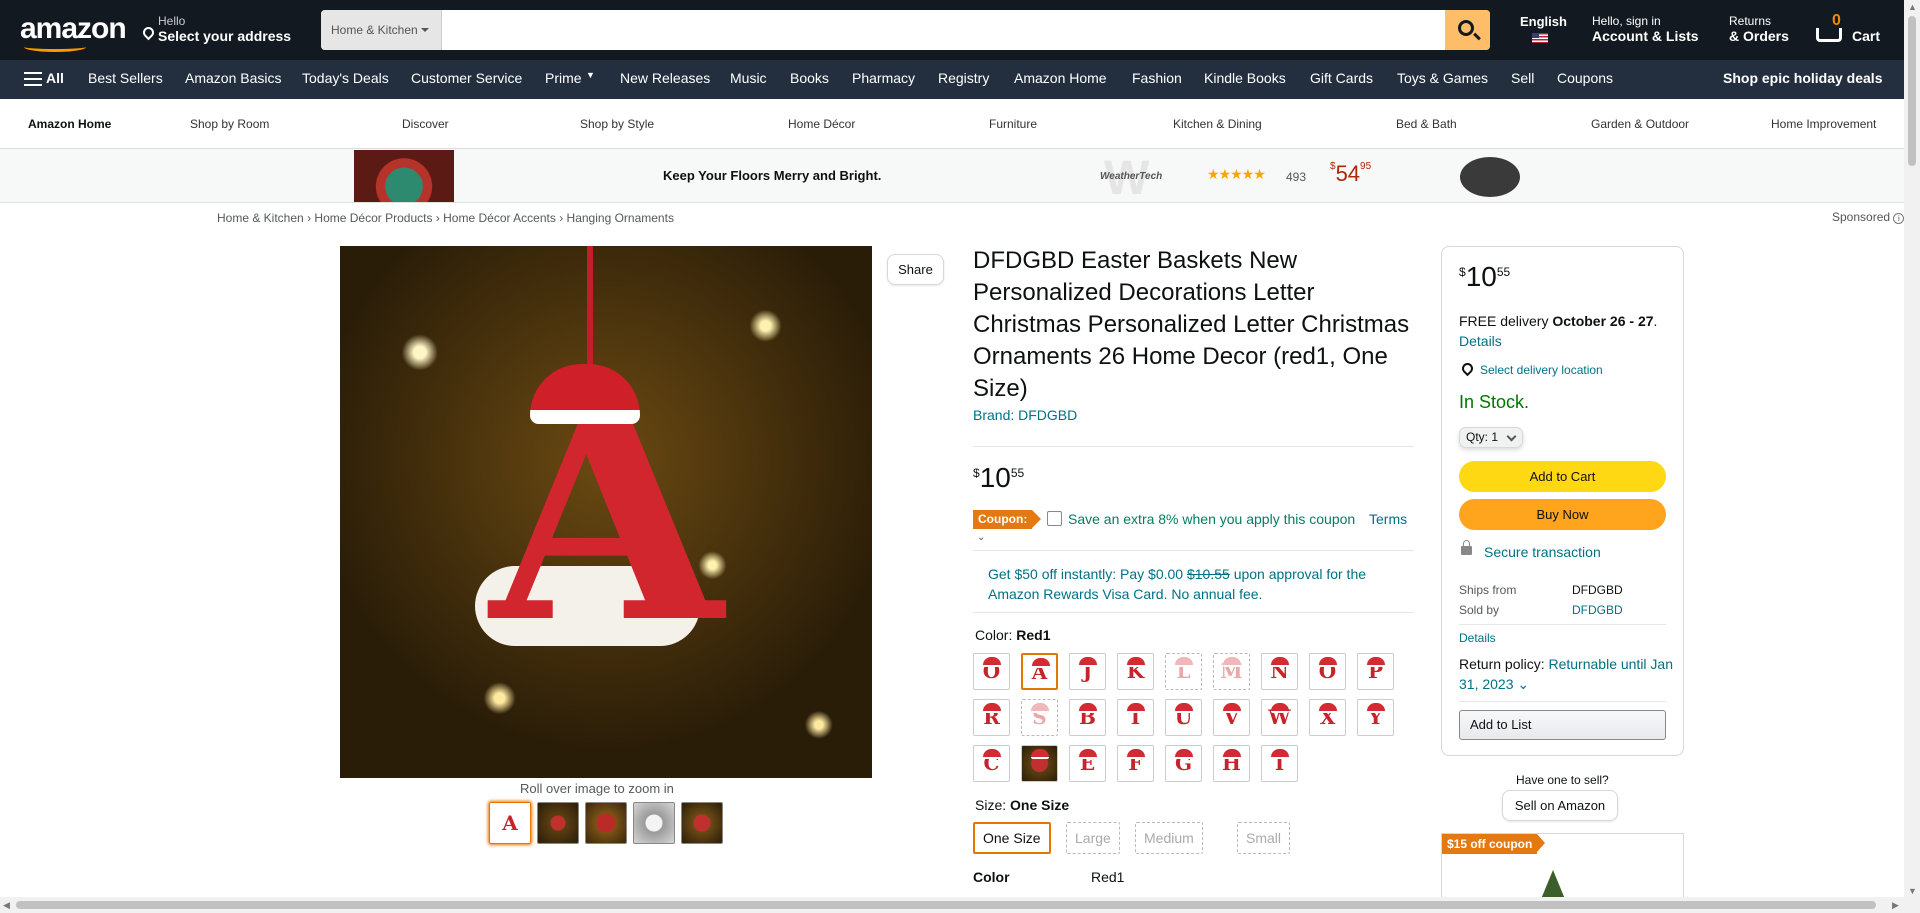 The width and height of the screenshot is (1920, 913). I want to click on color-swatch: N, so click(1279, 671).